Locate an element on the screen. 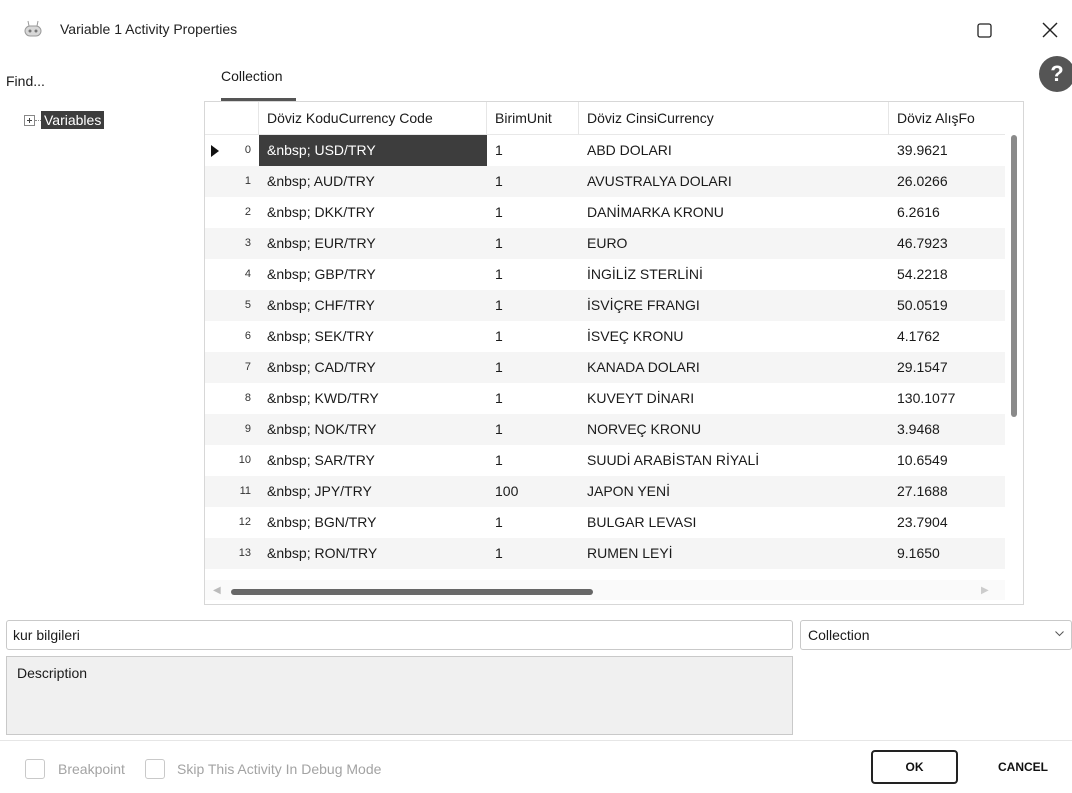 The width and height of the screenshot is (1072, 793). cell-buying: 9.1650 is located at coordinates (947, 553).